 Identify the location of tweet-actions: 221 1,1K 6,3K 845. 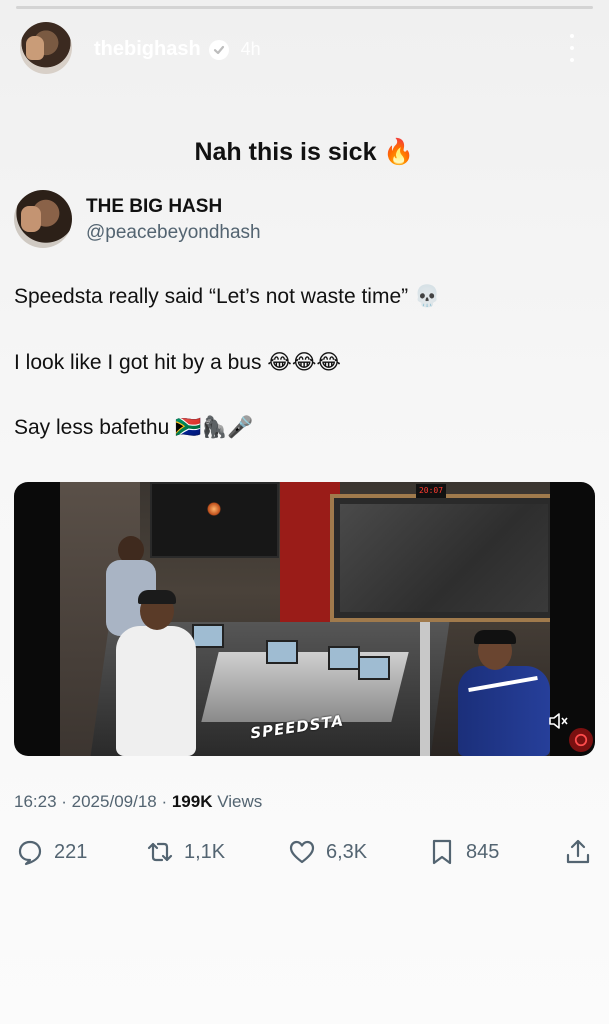
(304, 855).